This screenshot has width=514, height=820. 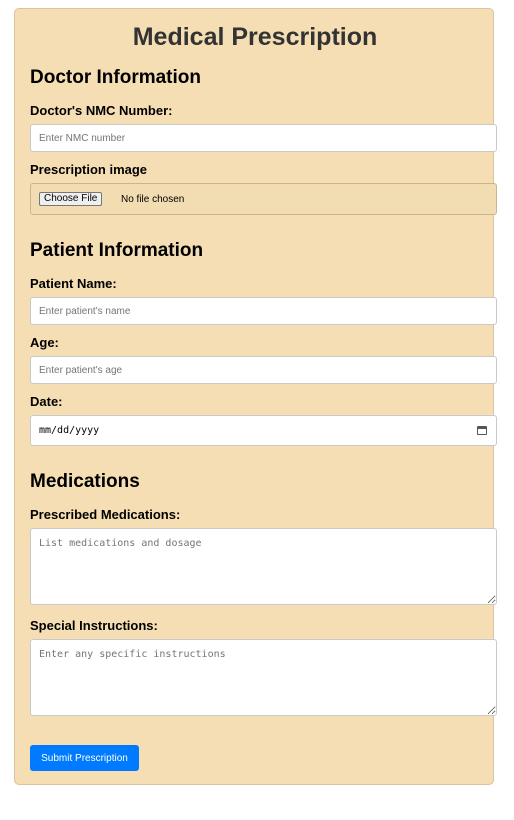 What do you see at coordinates (482, 430) in the screenshot?
I see `calendar-icon` at bounding box center [482, 430].